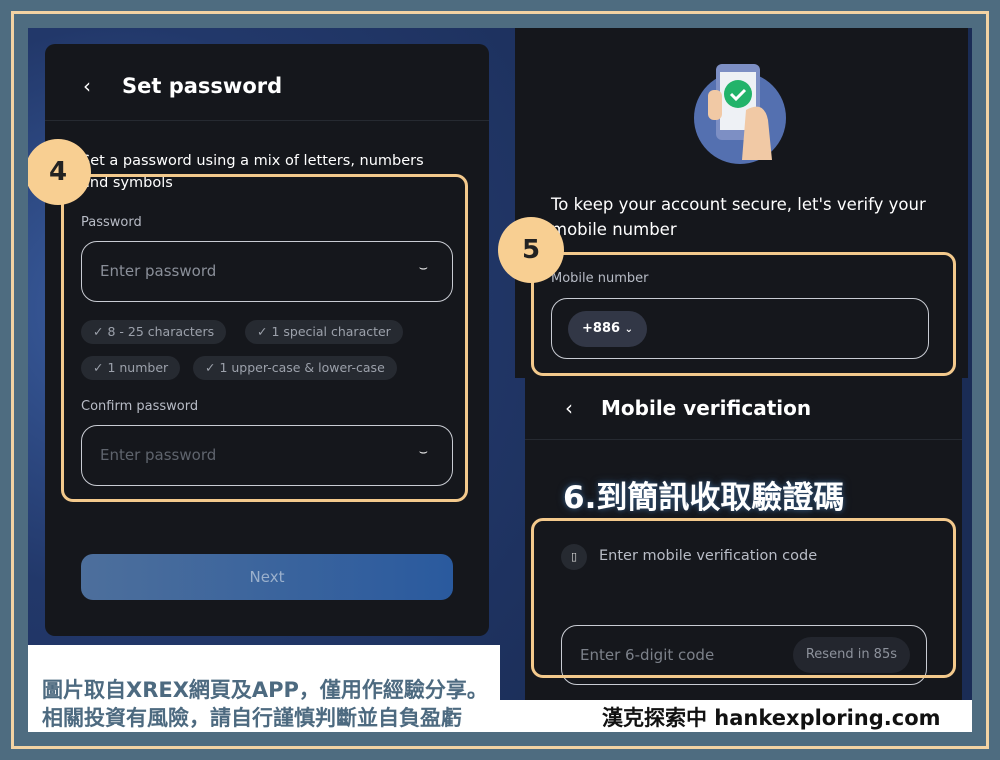 The image size is (1000, 760). Describe the element at coordinates (267, 577) in the screenshot. I see `next-button: Next` at that location.